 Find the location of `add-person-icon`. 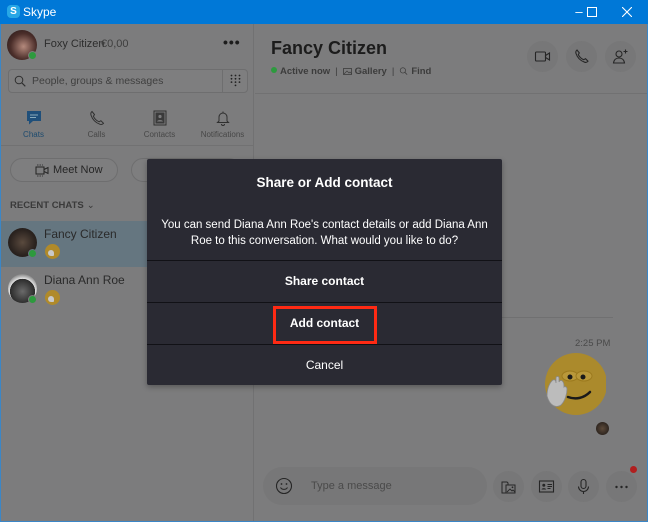

add-person-icon is located at coordinates (620, 56).